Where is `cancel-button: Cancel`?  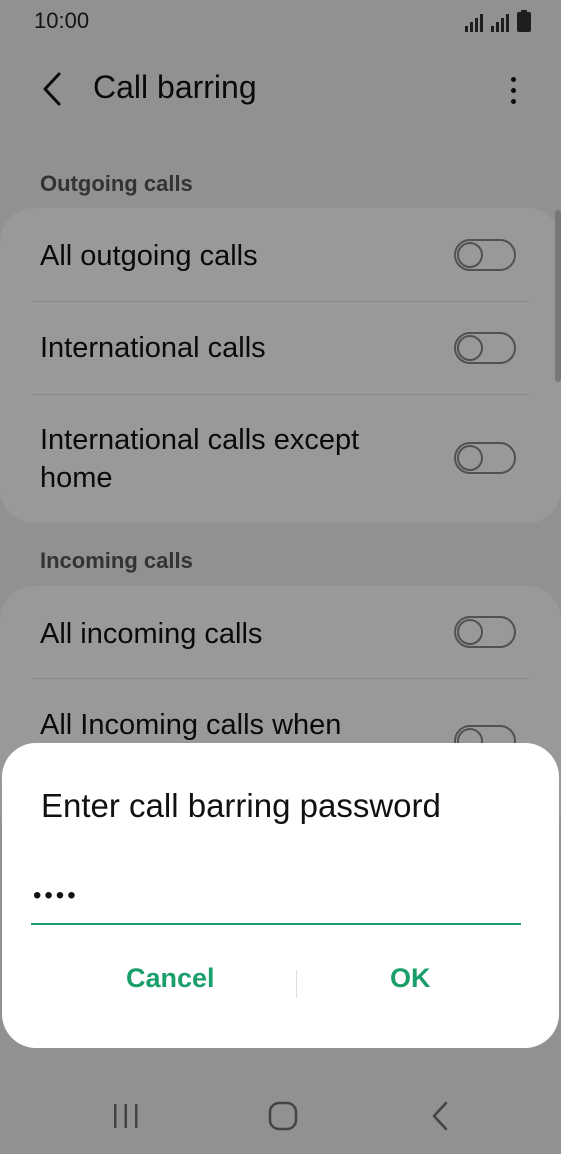 cancel-button: Cancel is located at coordinates (170, 978).